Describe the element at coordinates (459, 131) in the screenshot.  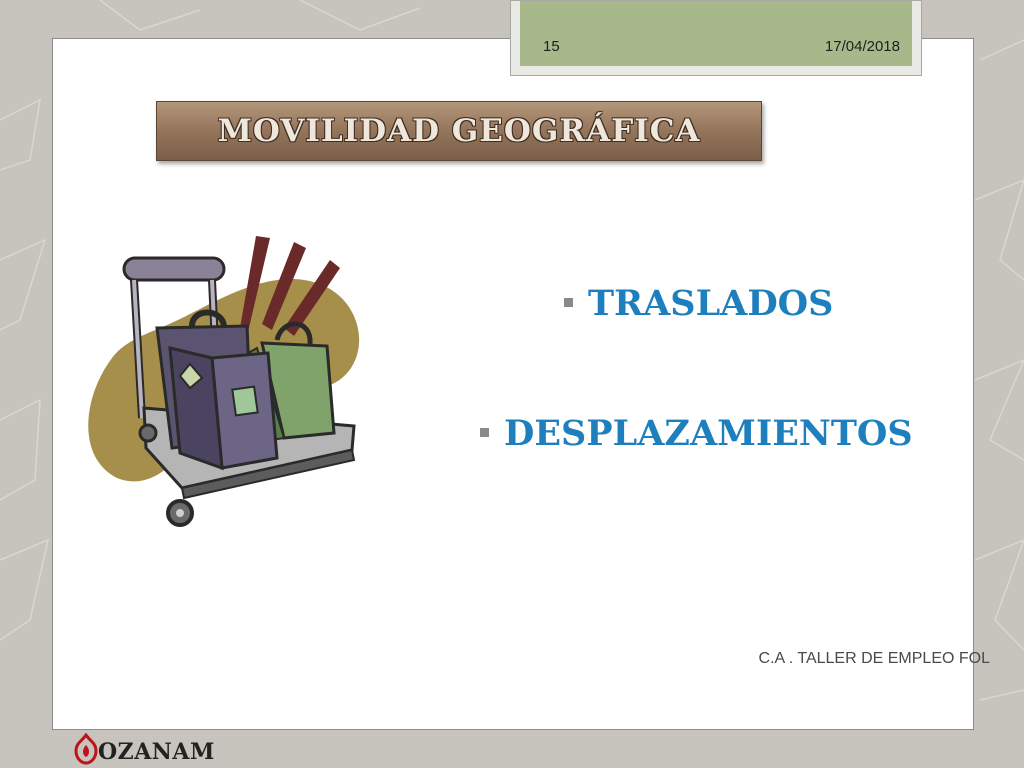
I see `slide-title: MOVILIDAD GEOGRÁFICA` at that location.